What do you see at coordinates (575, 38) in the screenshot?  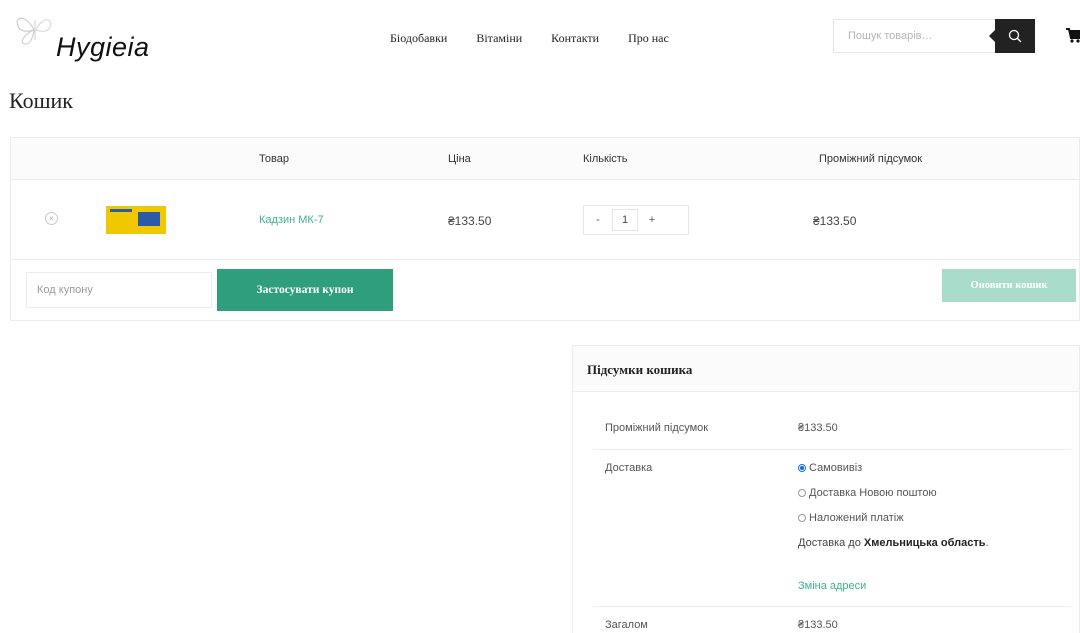 I see `nav-item-contacts: Контакти` at bounding box center [575, 38].